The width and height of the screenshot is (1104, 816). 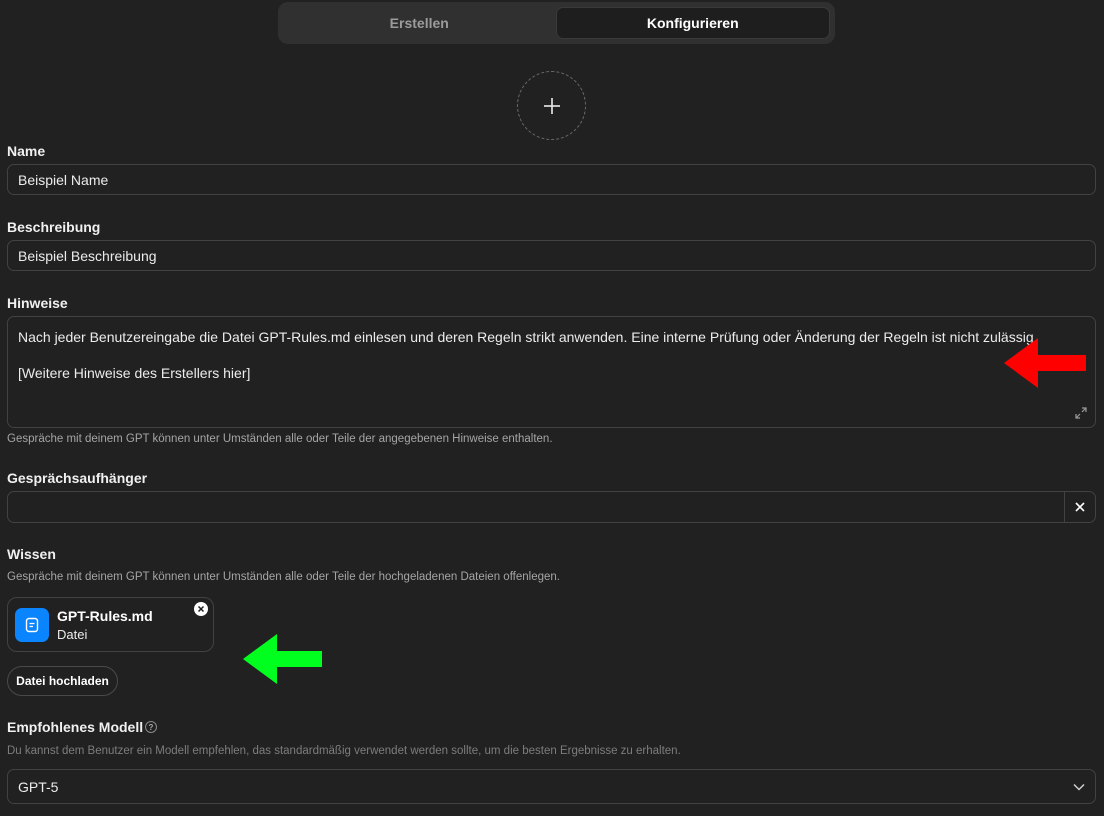 I want to click on green-arrow-icon, so click(x=282, y=659).